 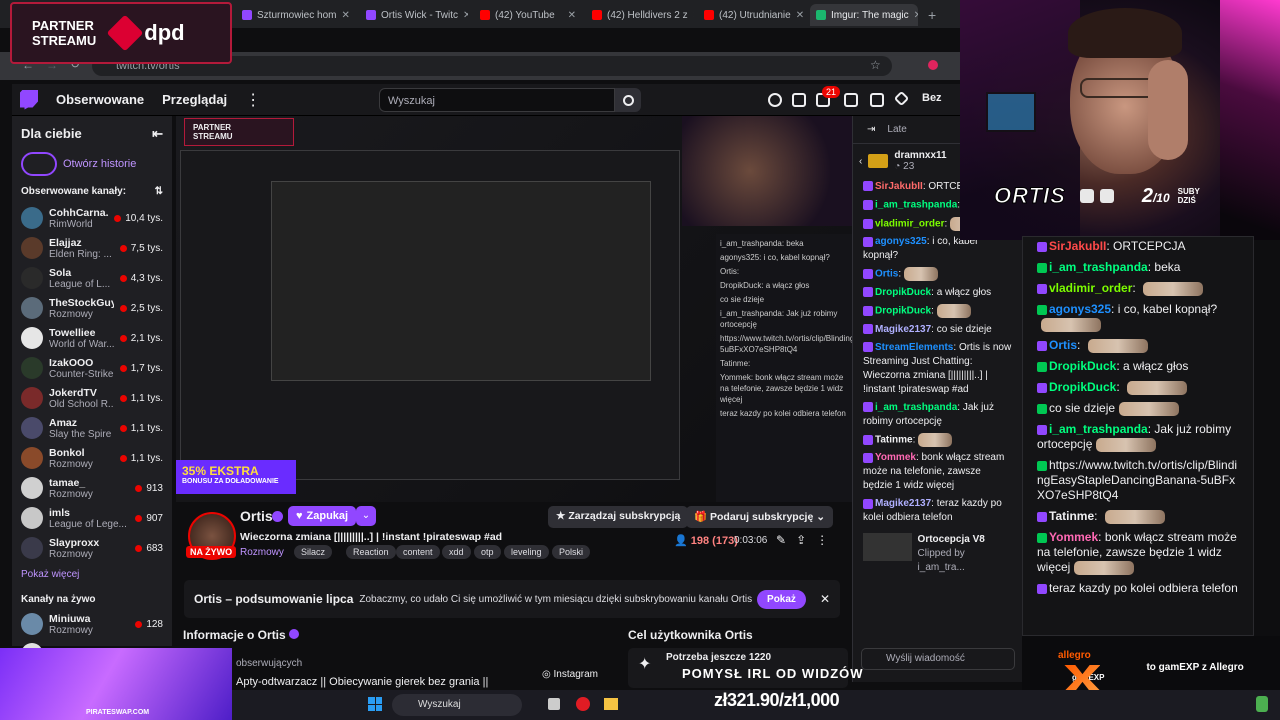 I want to click on category-link: Rozmowy, so click(x=262, y=552).